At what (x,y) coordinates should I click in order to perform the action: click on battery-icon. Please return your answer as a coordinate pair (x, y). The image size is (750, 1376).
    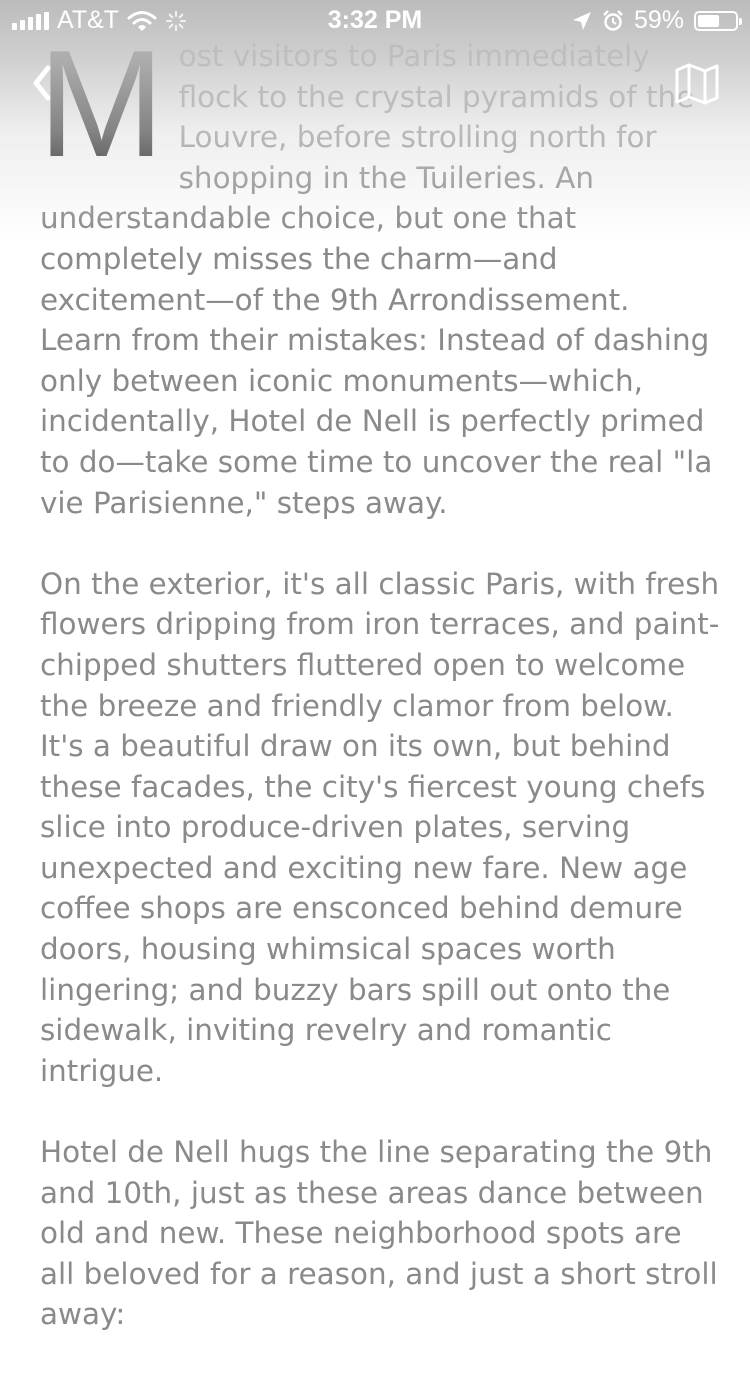
    Looking at the image, I should click on (718, 20).